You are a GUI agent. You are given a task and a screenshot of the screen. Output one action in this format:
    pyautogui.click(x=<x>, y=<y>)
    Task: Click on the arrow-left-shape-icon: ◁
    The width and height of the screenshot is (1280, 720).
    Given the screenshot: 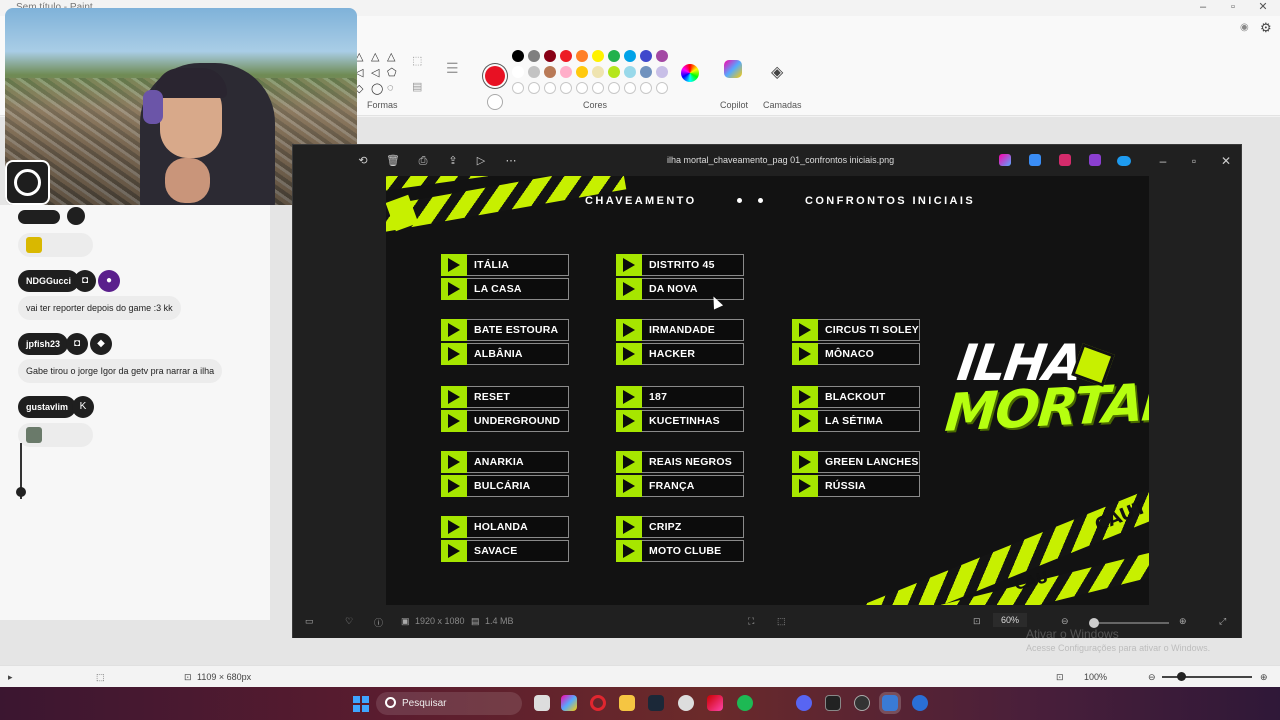 What is the action you would take?
    pyautogui.click(x=377, y=72)
    